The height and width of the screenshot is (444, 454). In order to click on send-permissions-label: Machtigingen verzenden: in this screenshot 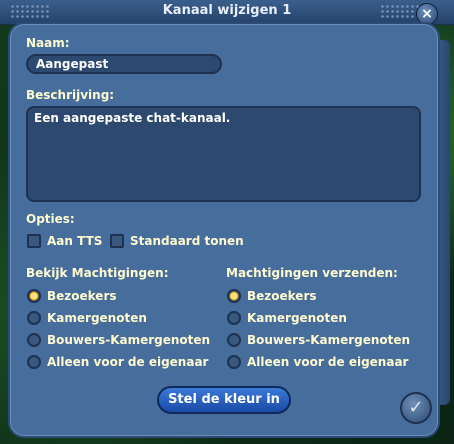, I will do `click(312, 273)`.